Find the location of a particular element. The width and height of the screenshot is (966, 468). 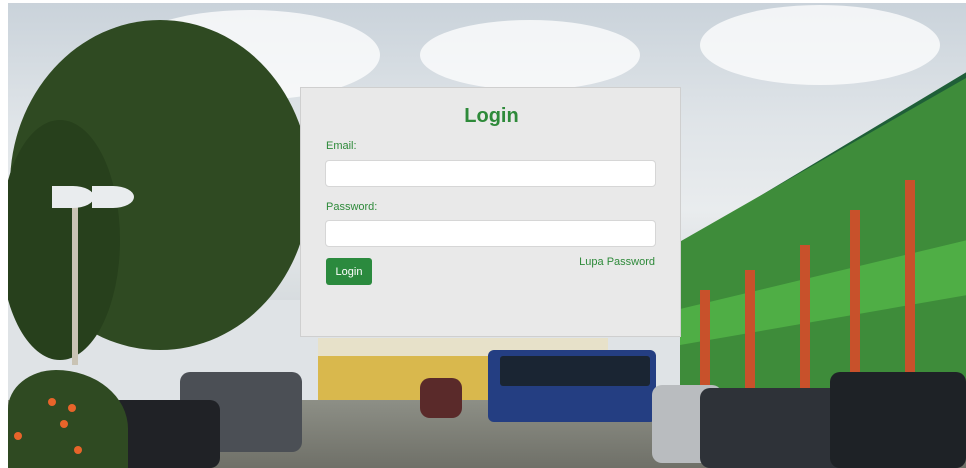

email-field is located at coordinates (490, 173).